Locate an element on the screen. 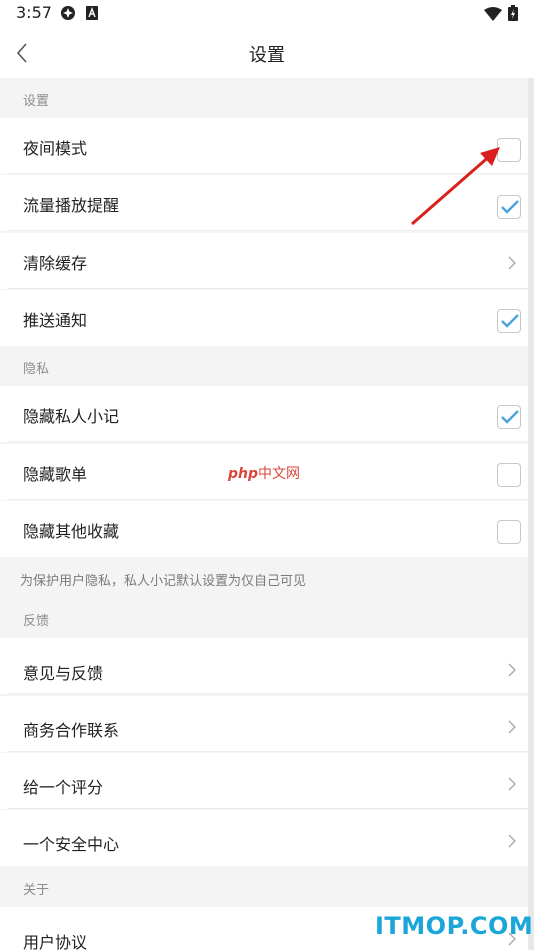 Image resolution: width=534 pixels, height=950 pixels. section-header-about: 关于 is located at coordinates (264, 887).